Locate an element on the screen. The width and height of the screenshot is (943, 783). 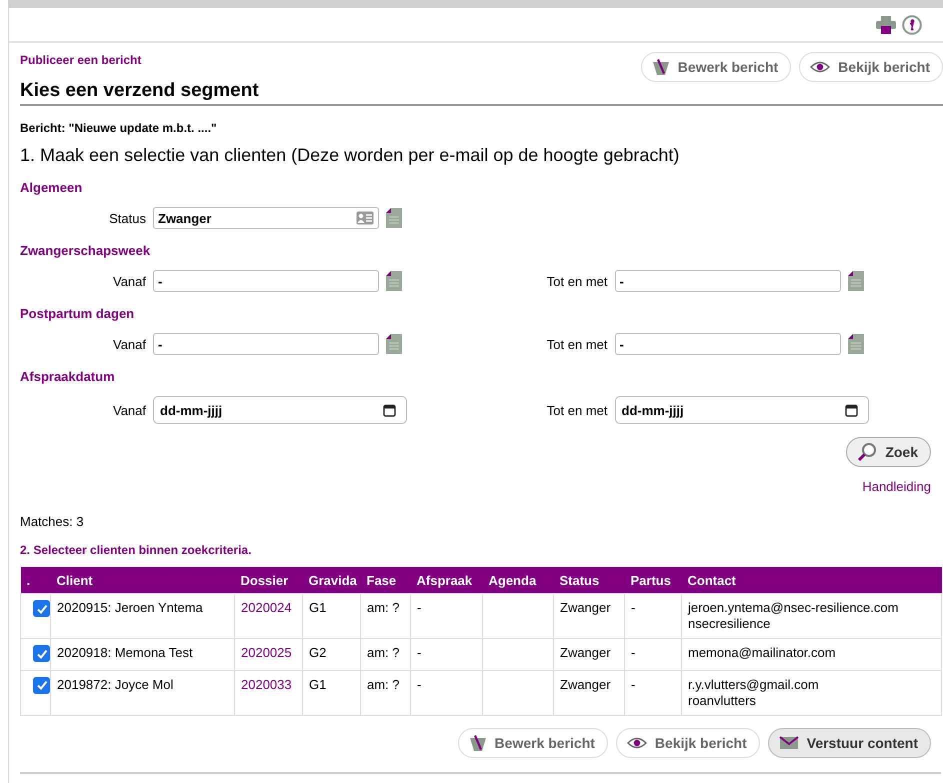
column-header: Fase is located at coordinates (385, 580).